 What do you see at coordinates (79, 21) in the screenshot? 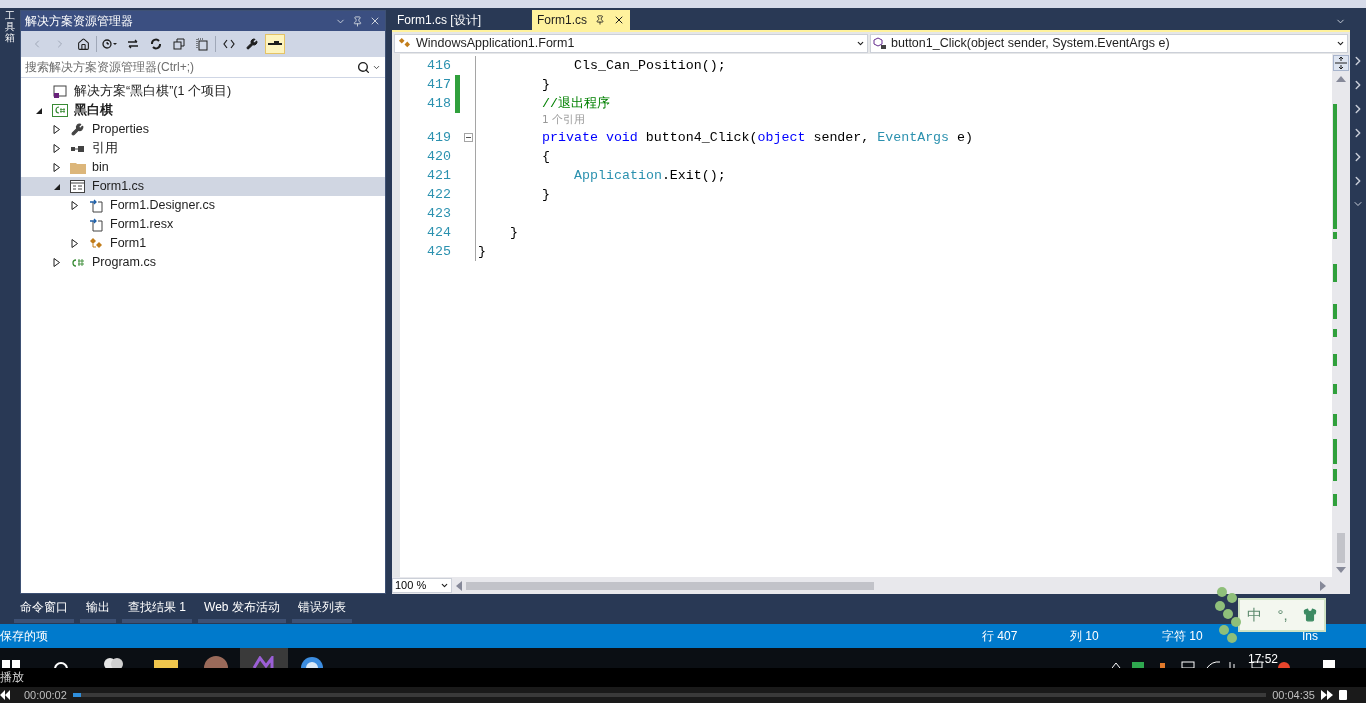
I see `panel-title: 解决方案资源管理器` at bounding box center [79, 21].